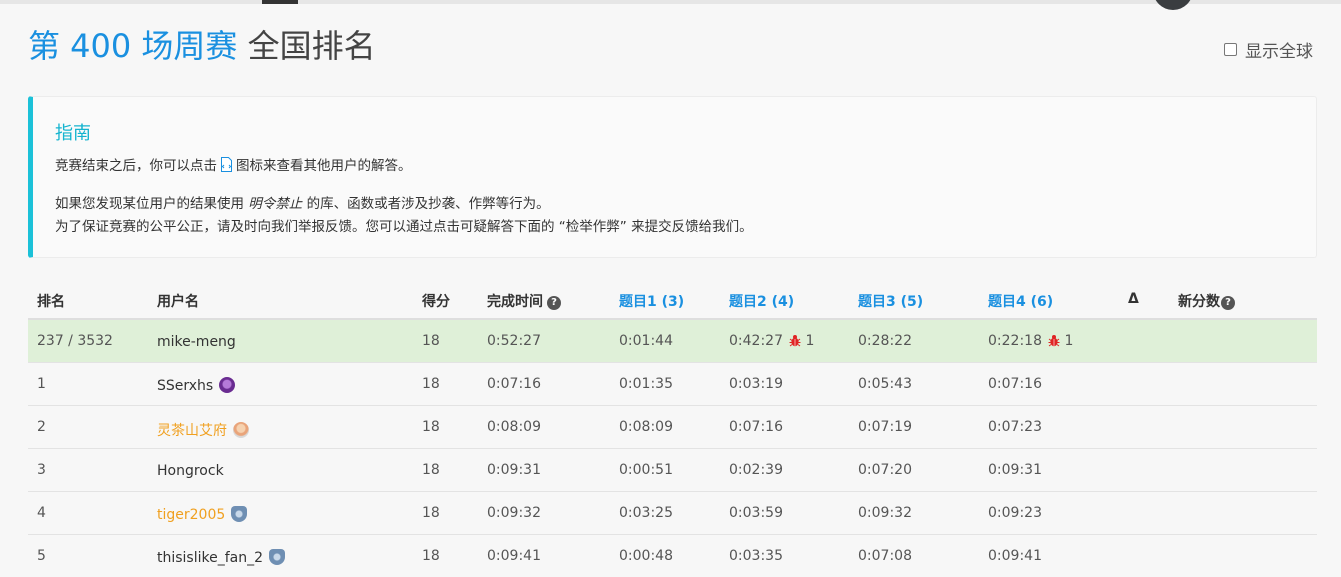 The width and height of the screenshot is (1341, 577). What do you see at coordinates (1015, 341) in the screenshot?
I see `q4-time: 0:22:18` at bounding box center [1015, 341].